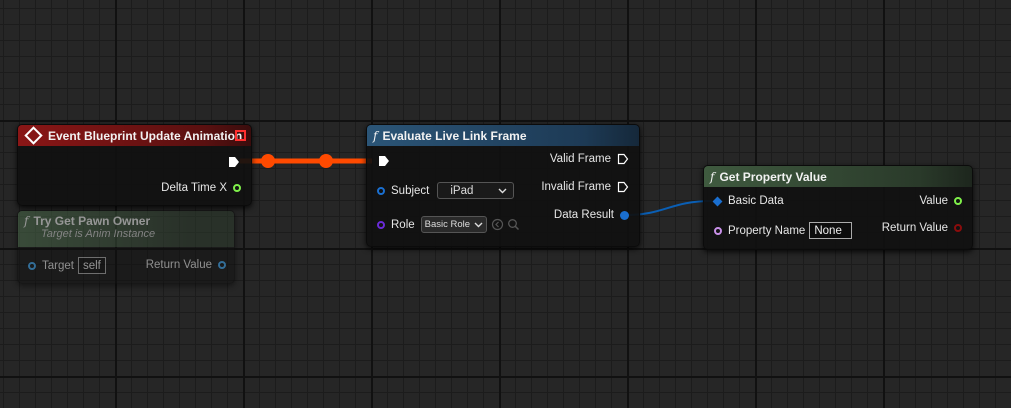 The height and width of the screenshot is (408, 1011). What do you see at coordinates (33, 135) in the screenshot?
I see `event-icon` at bounding box center [33, 135].